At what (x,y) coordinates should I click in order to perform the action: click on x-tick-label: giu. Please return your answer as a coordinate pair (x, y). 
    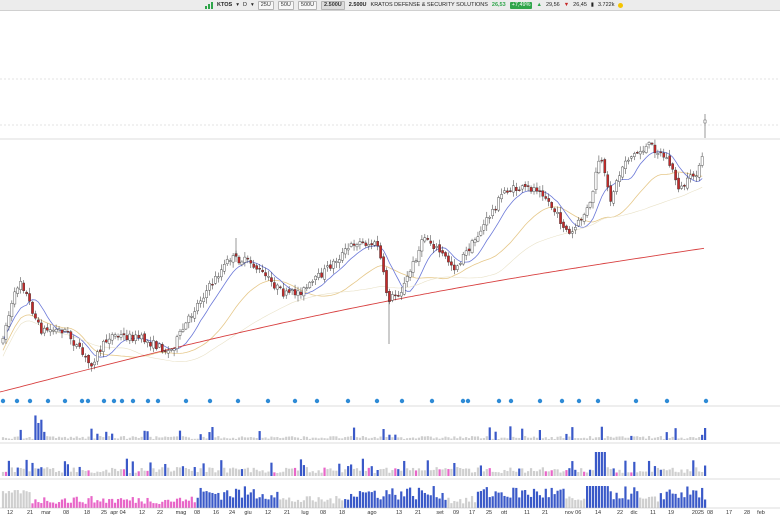
    Looking at the image, I should click on (247, 513).